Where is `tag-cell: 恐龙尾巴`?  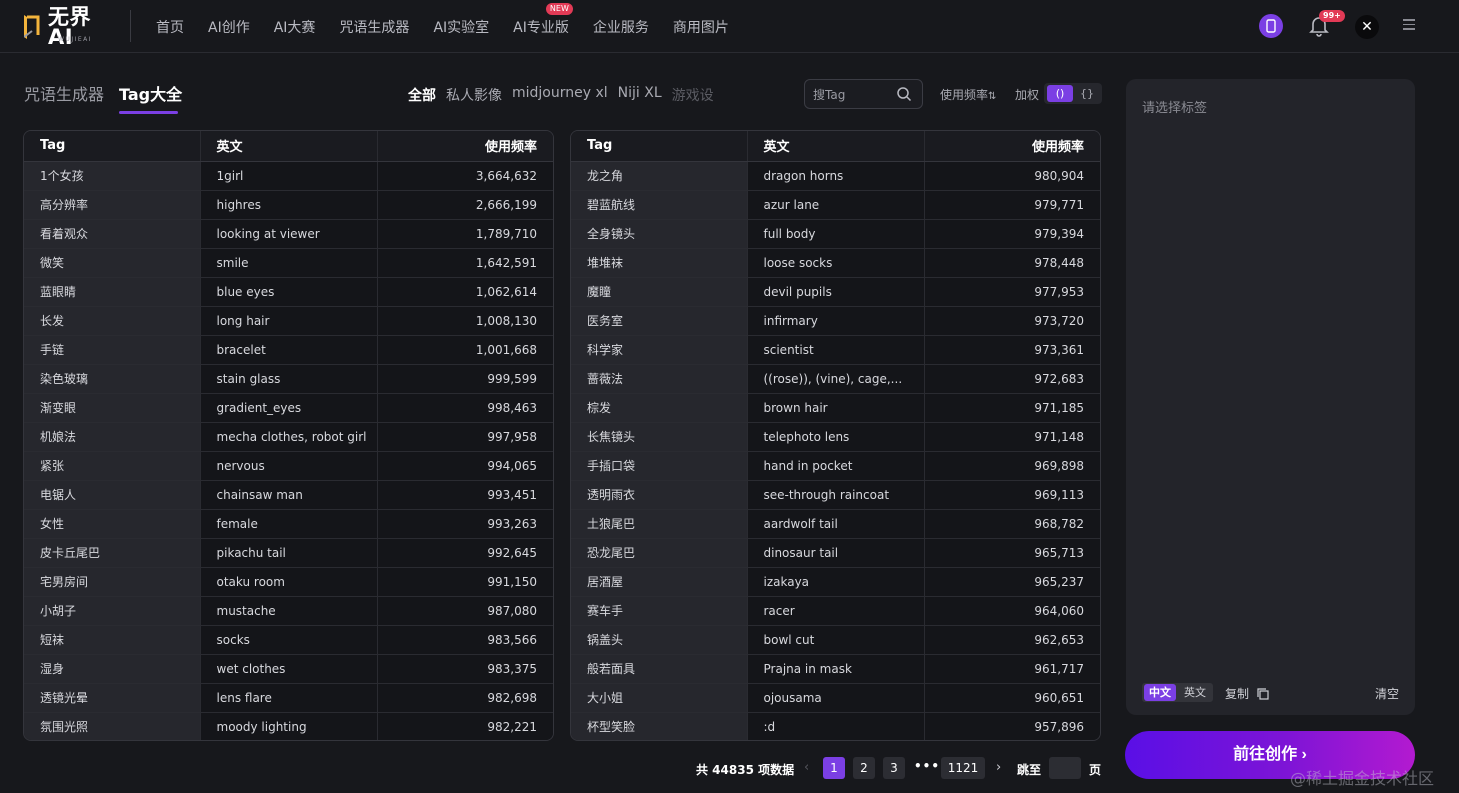
tag-cell: 恐龙尾巴 is located at coordinates (659, 553).